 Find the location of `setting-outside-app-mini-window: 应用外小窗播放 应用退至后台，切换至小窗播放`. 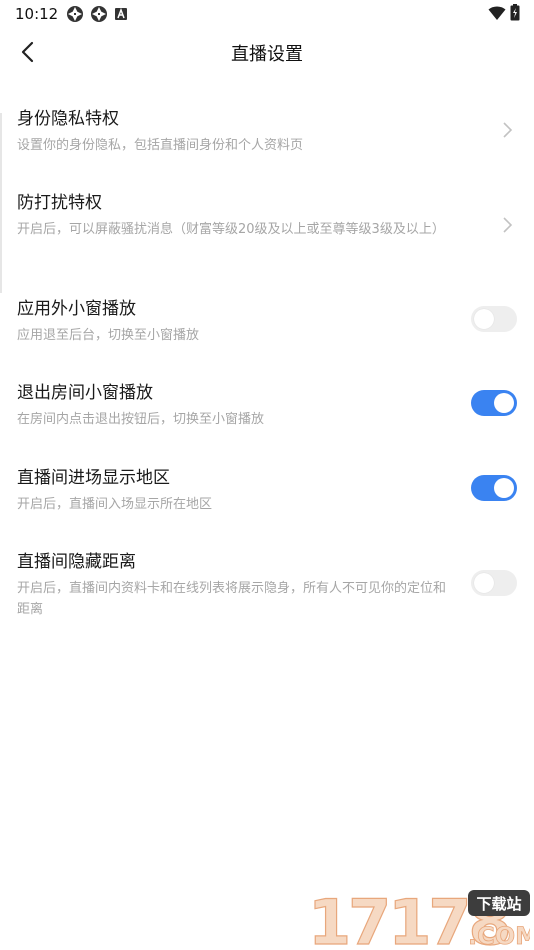

setting-outside-app-mini-window: 应用外小窗播放 应用退至后台，切换至小窗播放 is located at coordinates (267, 322).